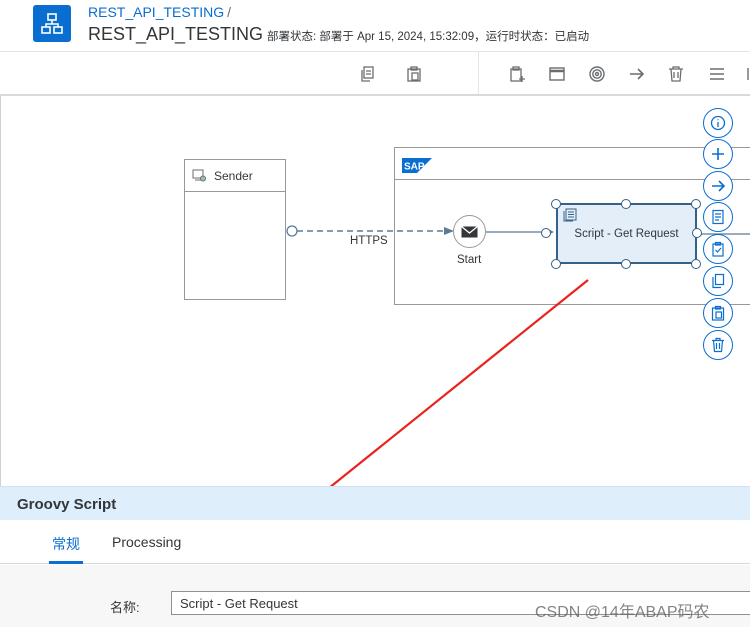  What do you see at coordinates (375, 542) in the screenshot?
I see `property-tabs: 常规 Processing` at bounding box center [375, 542].